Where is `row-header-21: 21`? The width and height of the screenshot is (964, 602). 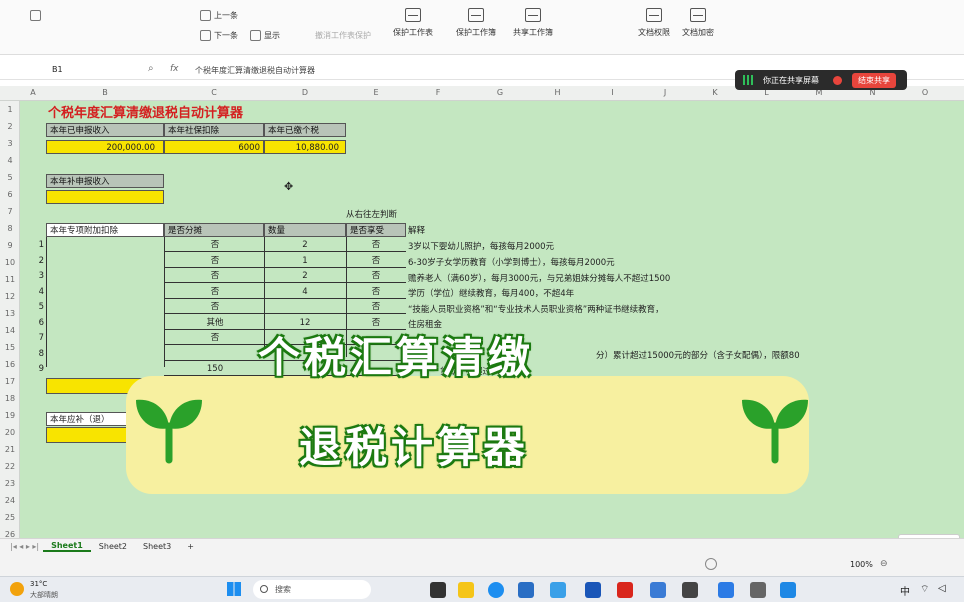 row-header-21: 21 is located at coordinates (10, 449).